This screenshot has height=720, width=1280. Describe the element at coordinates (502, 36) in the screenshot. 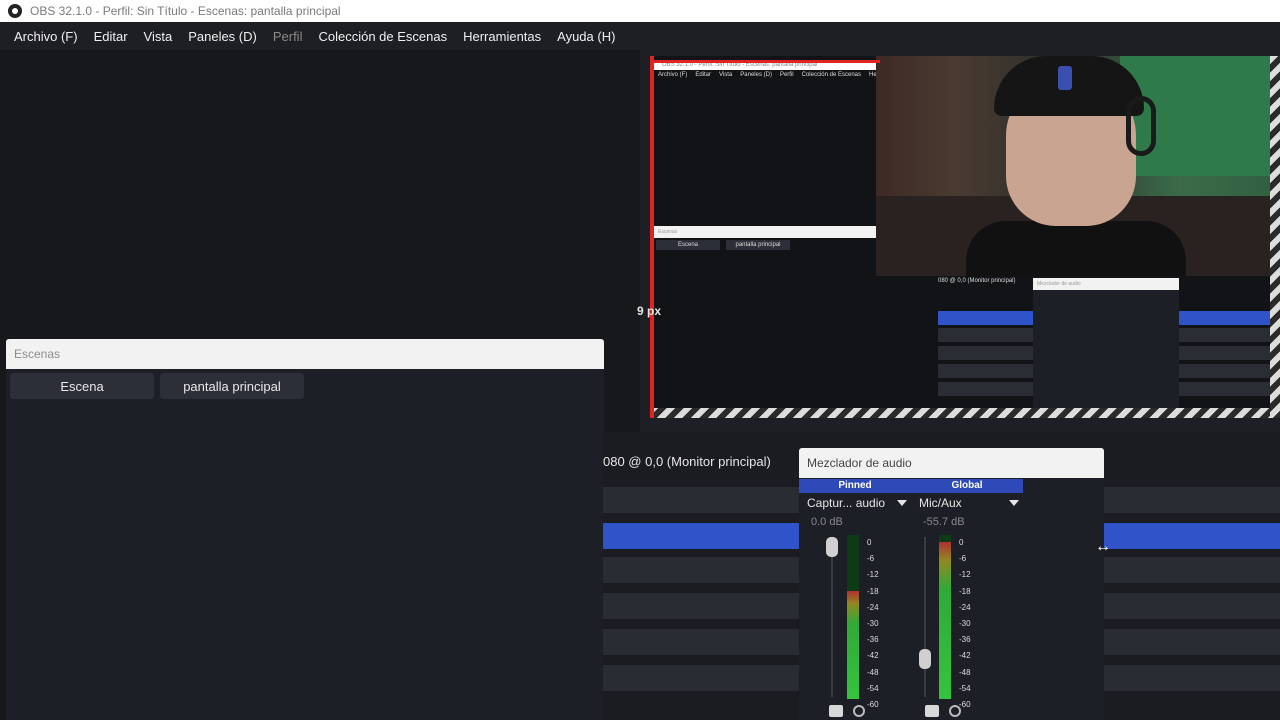

I see `menu-herramientas: Herramientas` at that location.